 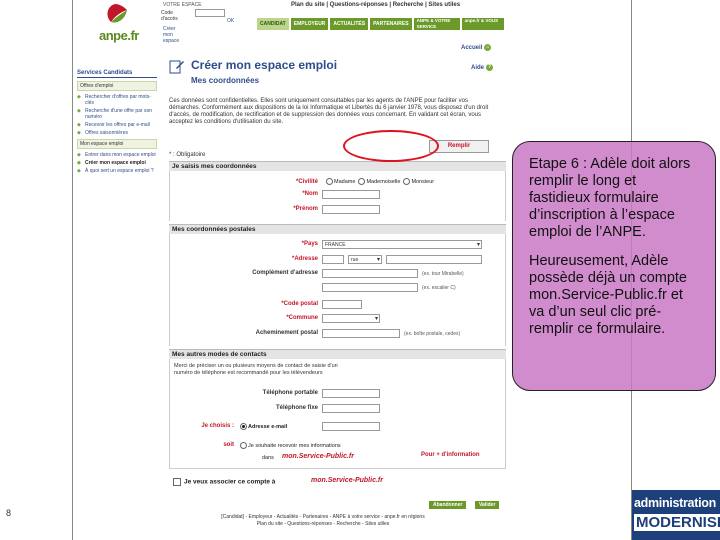 What do you see at coordinates (302, 318) in the screenshot?
I see `commune-label-text: *Commune` at bounding box center [302, 318].